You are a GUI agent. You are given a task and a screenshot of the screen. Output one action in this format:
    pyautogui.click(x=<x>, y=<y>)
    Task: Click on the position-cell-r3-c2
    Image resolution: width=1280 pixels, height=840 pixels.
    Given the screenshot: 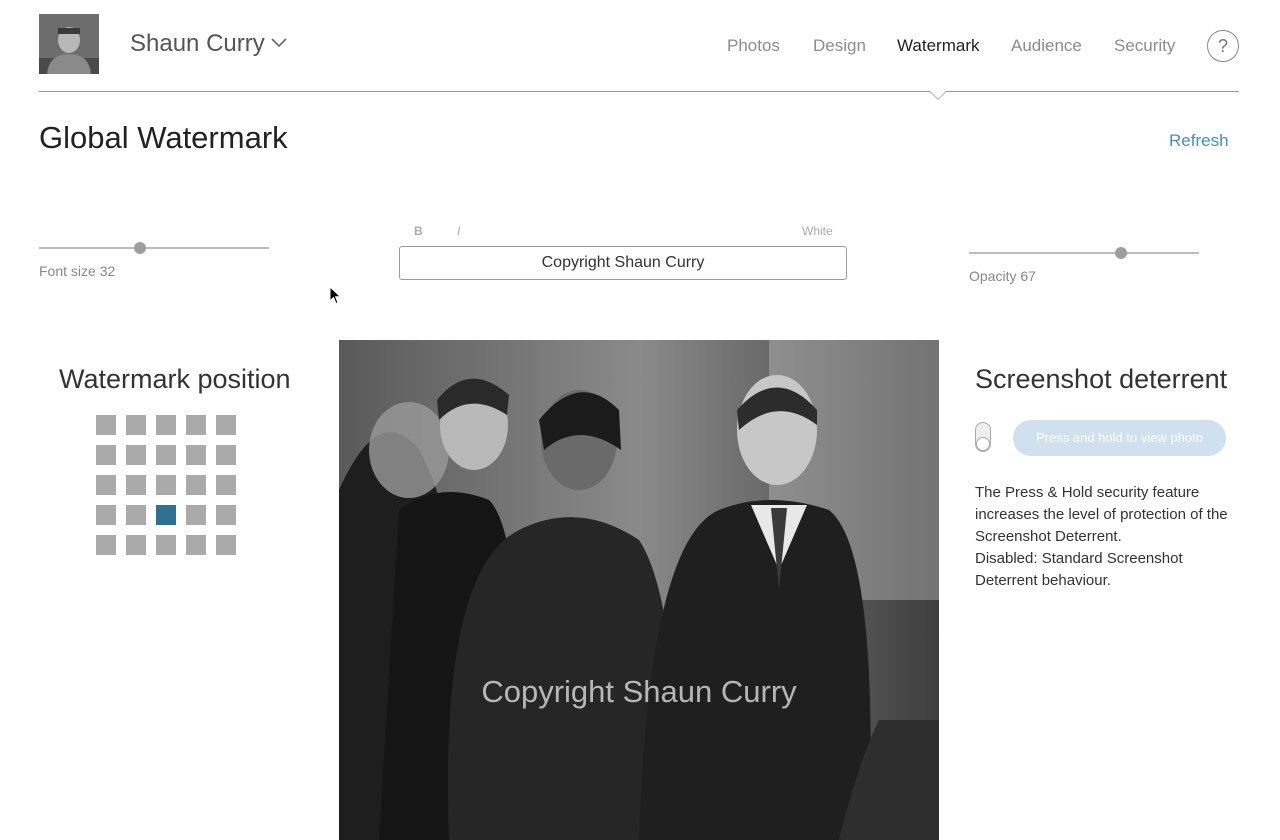 What is the action you would take?
    pyautogui.click(x=166, y=515)
    